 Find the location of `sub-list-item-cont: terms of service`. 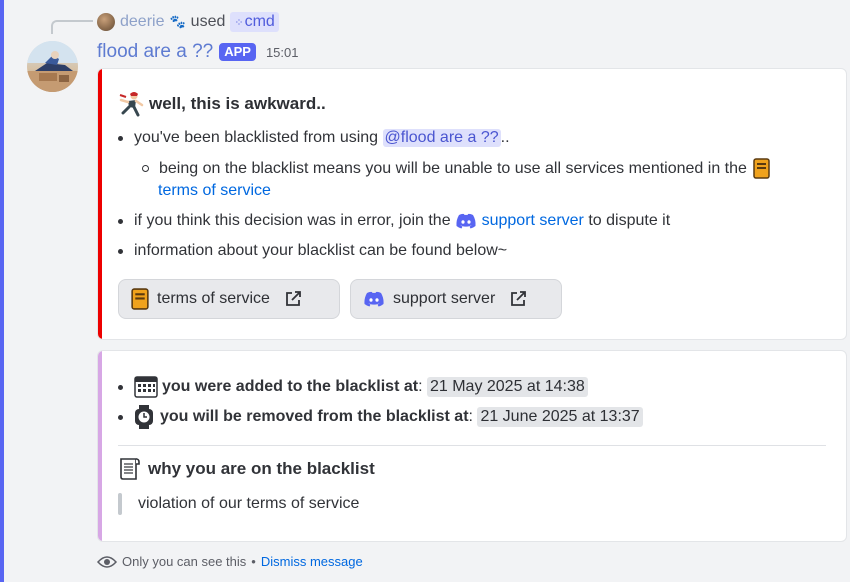

sub-list-item-cont: terms of service is located at coordinates (214, 191).